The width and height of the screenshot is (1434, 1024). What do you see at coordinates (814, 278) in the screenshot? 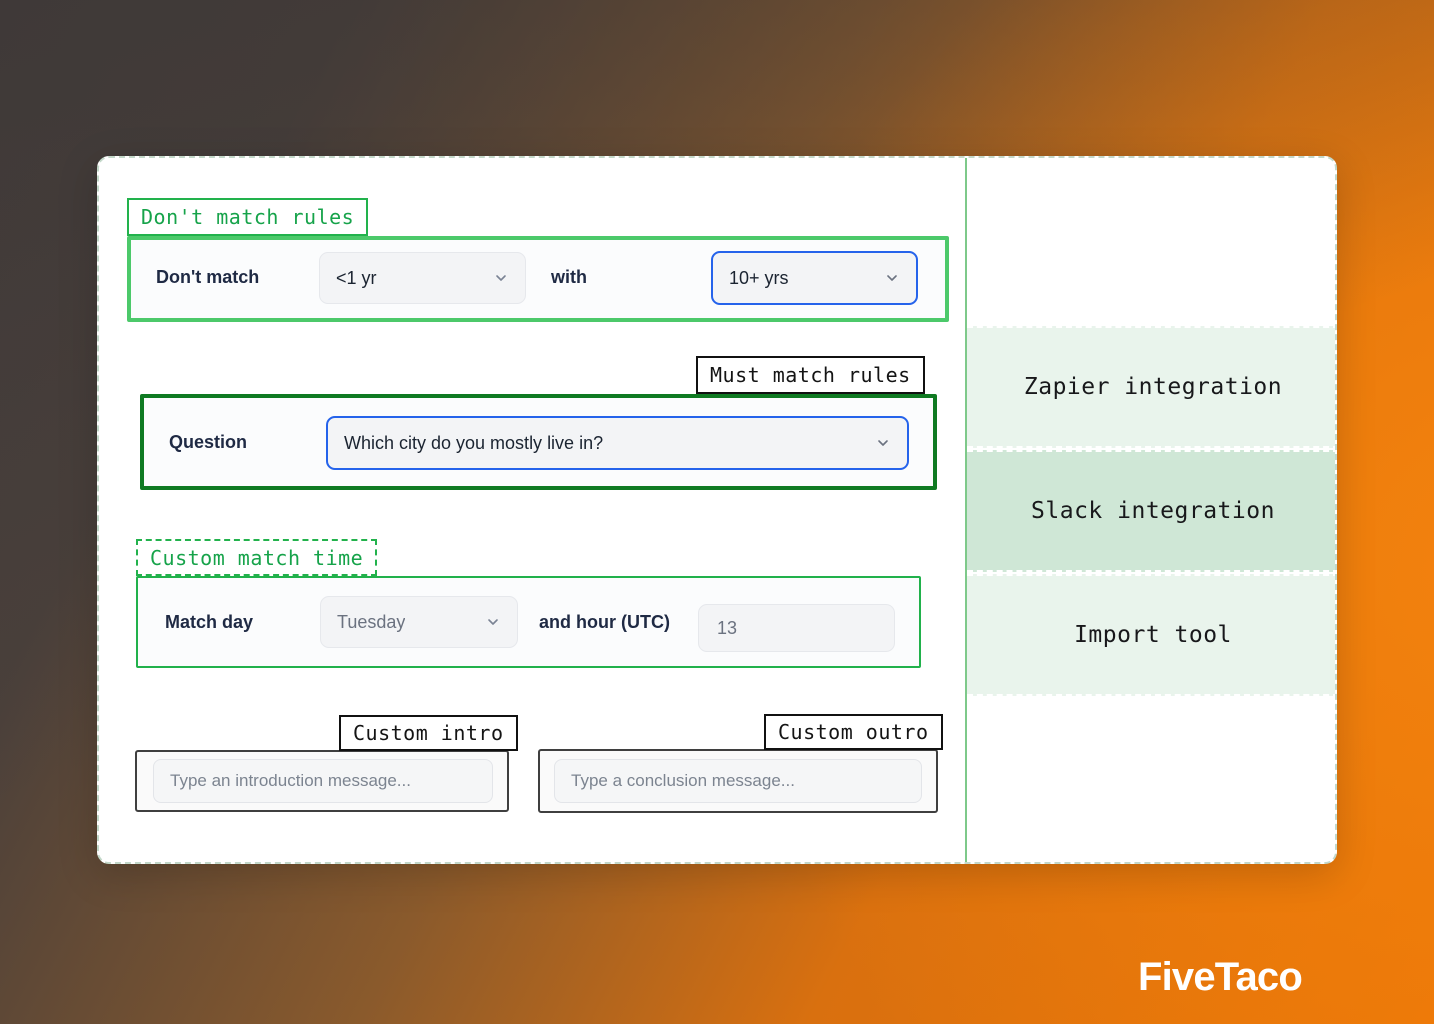
I see `dont-match-right-select: 10+ yrs` at bounding box center [814, 278].